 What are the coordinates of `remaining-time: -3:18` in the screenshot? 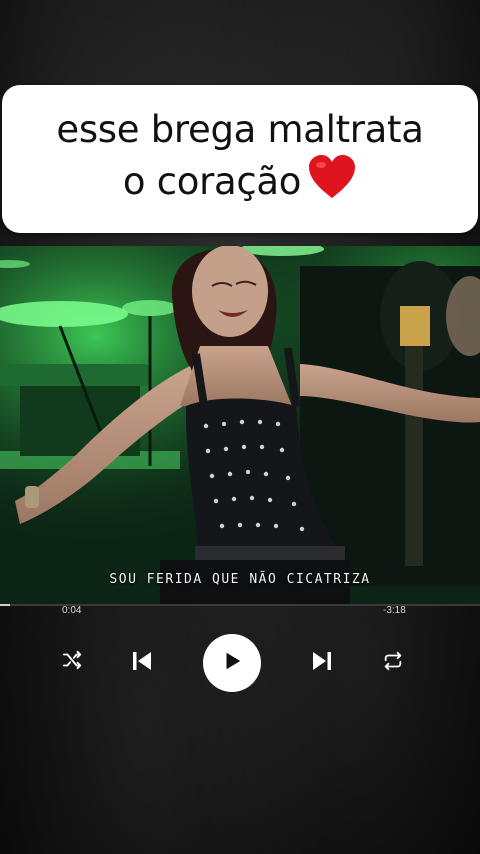 It's located at (394, 610).